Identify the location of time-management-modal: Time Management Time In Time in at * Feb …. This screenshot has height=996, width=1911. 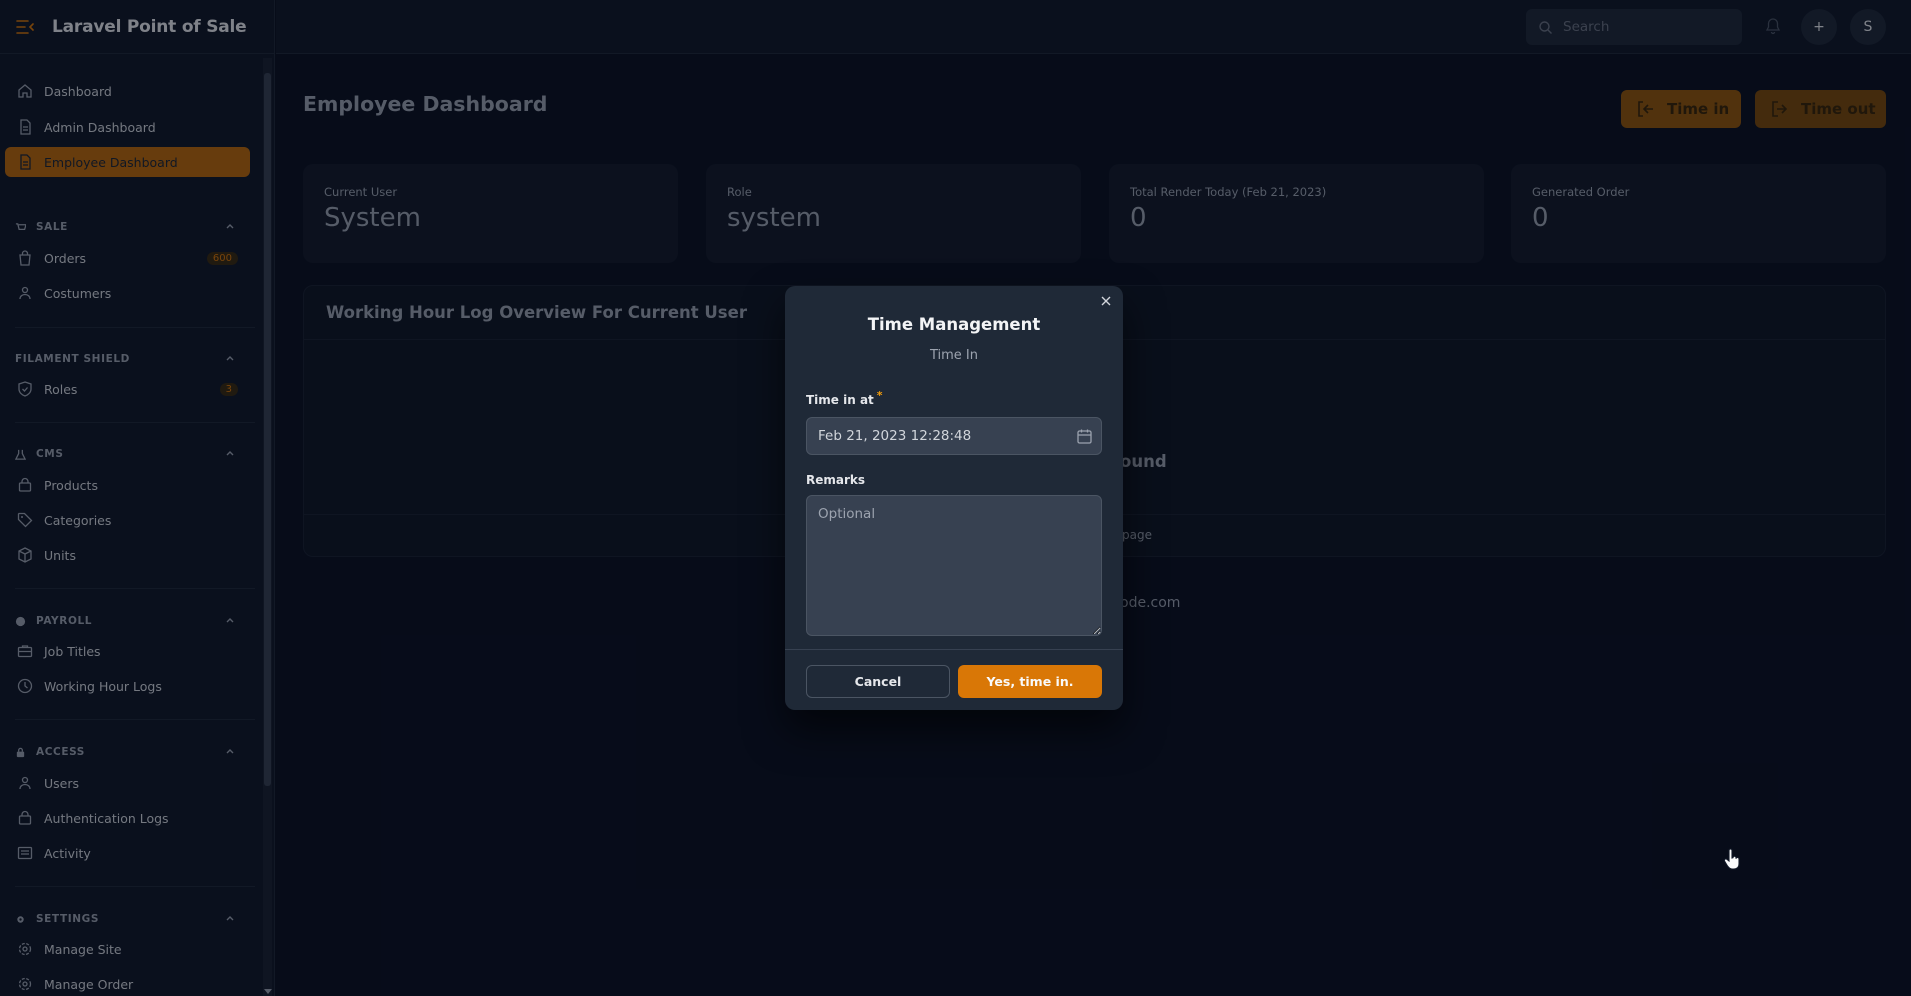
(954, 498).